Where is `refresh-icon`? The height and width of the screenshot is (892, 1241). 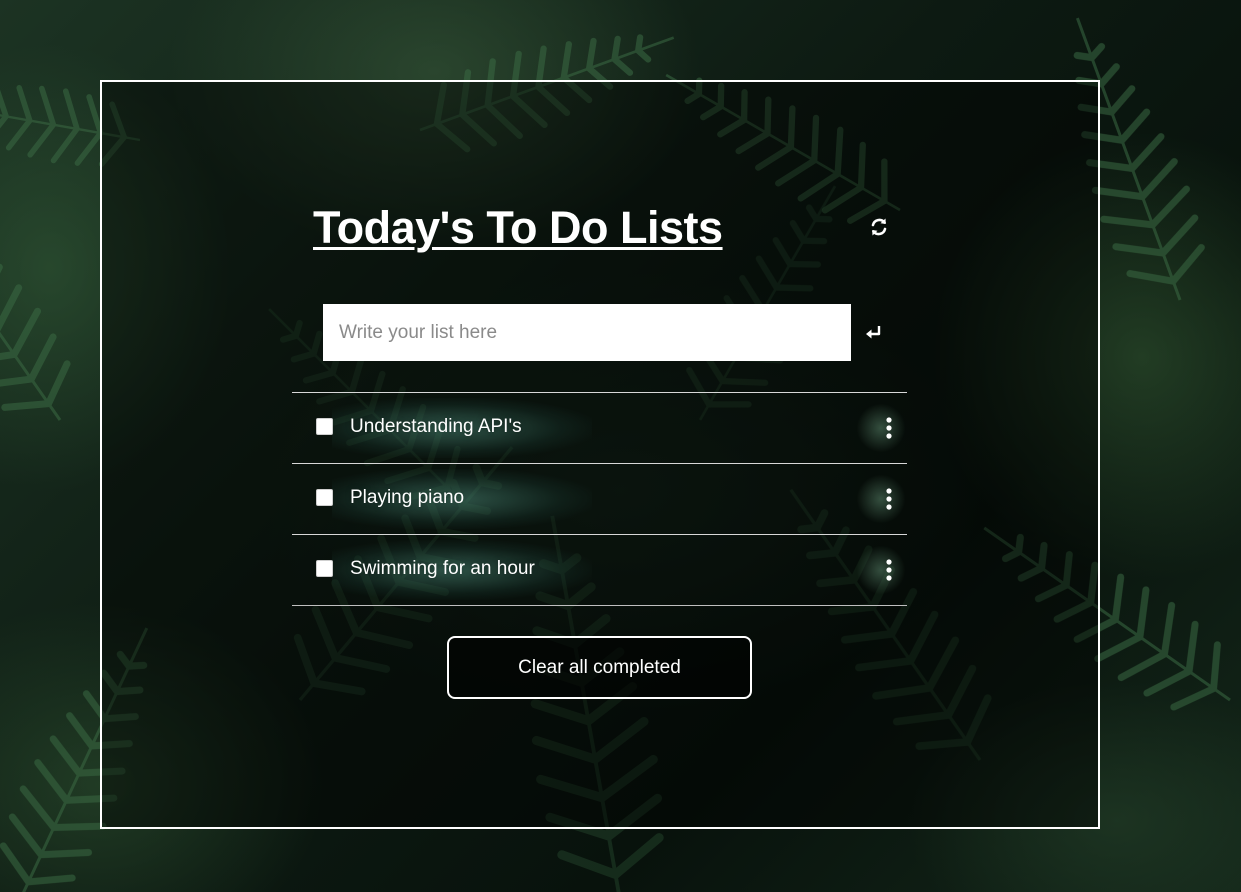 refresh-icon is located at coordinates (879, 227).